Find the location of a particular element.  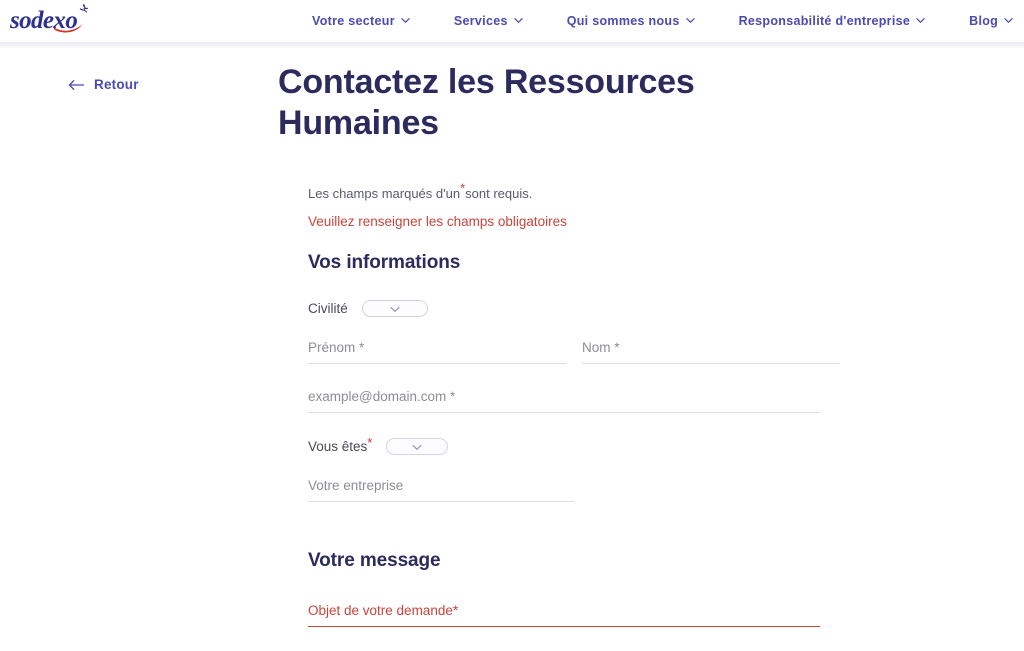

arrow-left-icon is located at coordinates (76, 85).